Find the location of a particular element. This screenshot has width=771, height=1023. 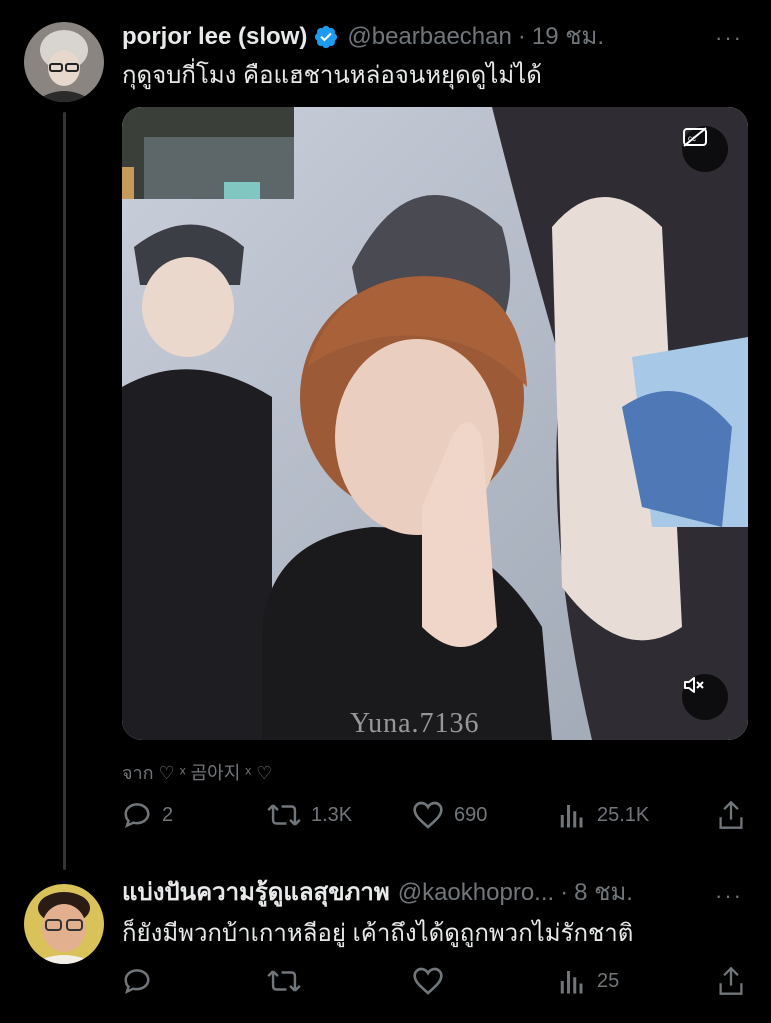

tweet-header: porjor lee (slow) @bearbaechan · 19 ชม. is located at coordinates (363, 37).